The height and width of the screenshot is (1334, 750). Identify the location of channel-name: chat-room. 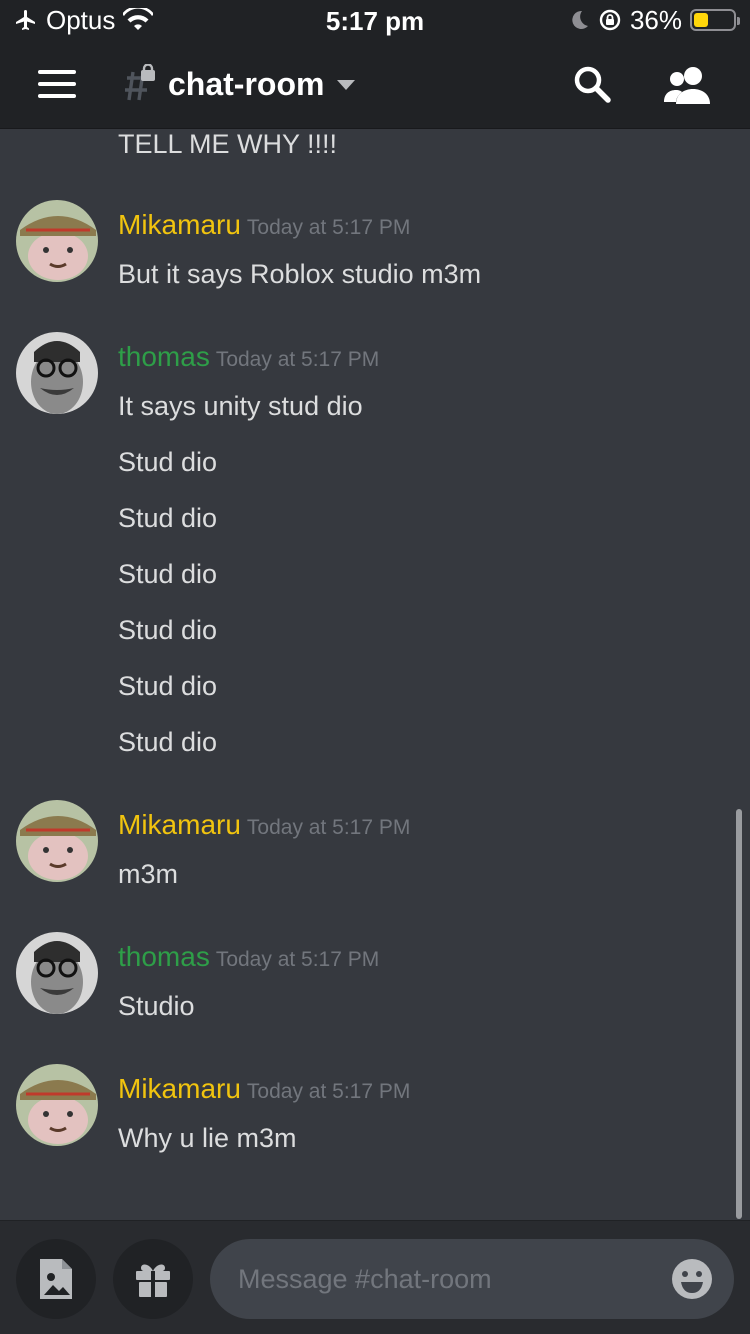
(246, 84).